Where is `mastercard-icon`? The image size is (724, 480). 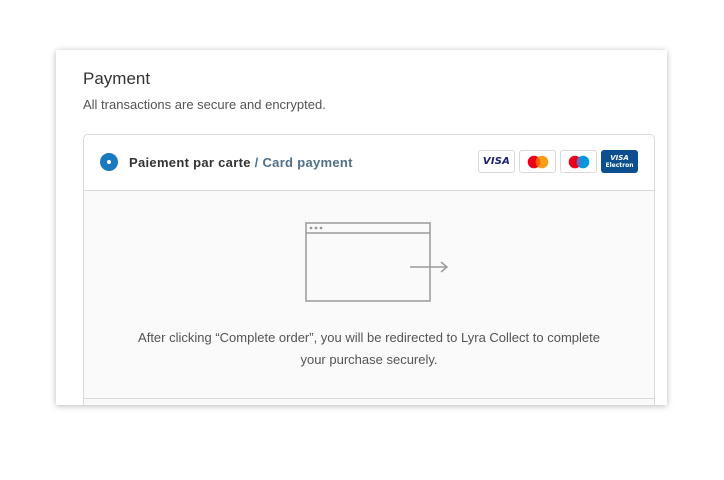 mastercard-icon is located at coordinates (537, 161).